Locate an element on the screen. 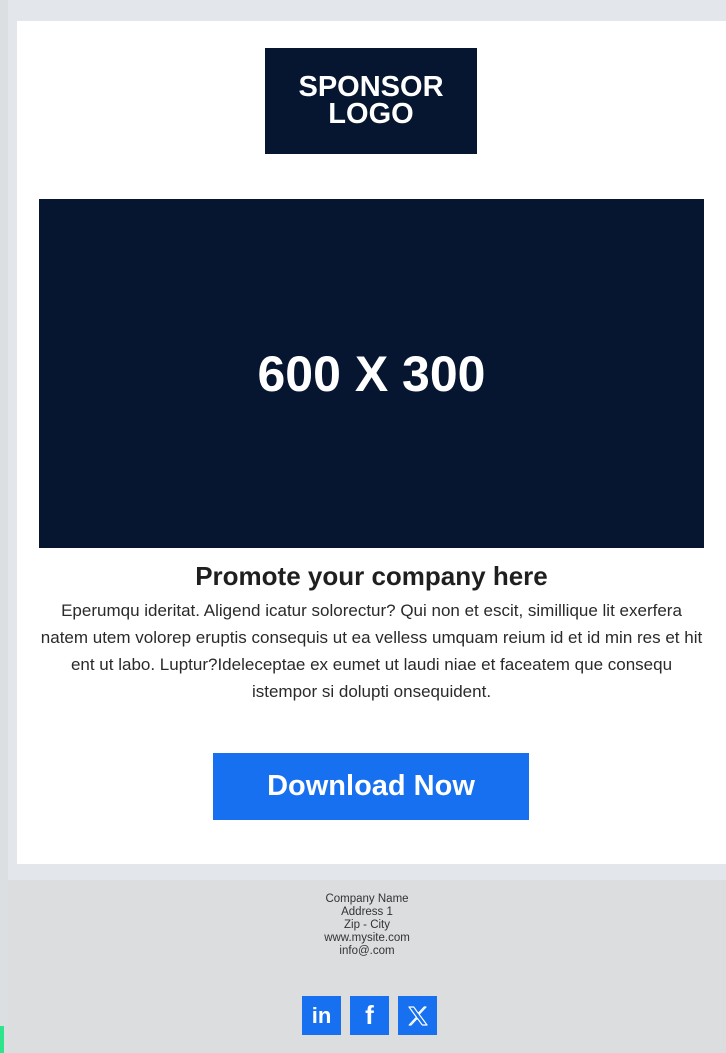  facebook-button: f is located at coordinates (369, 1015).